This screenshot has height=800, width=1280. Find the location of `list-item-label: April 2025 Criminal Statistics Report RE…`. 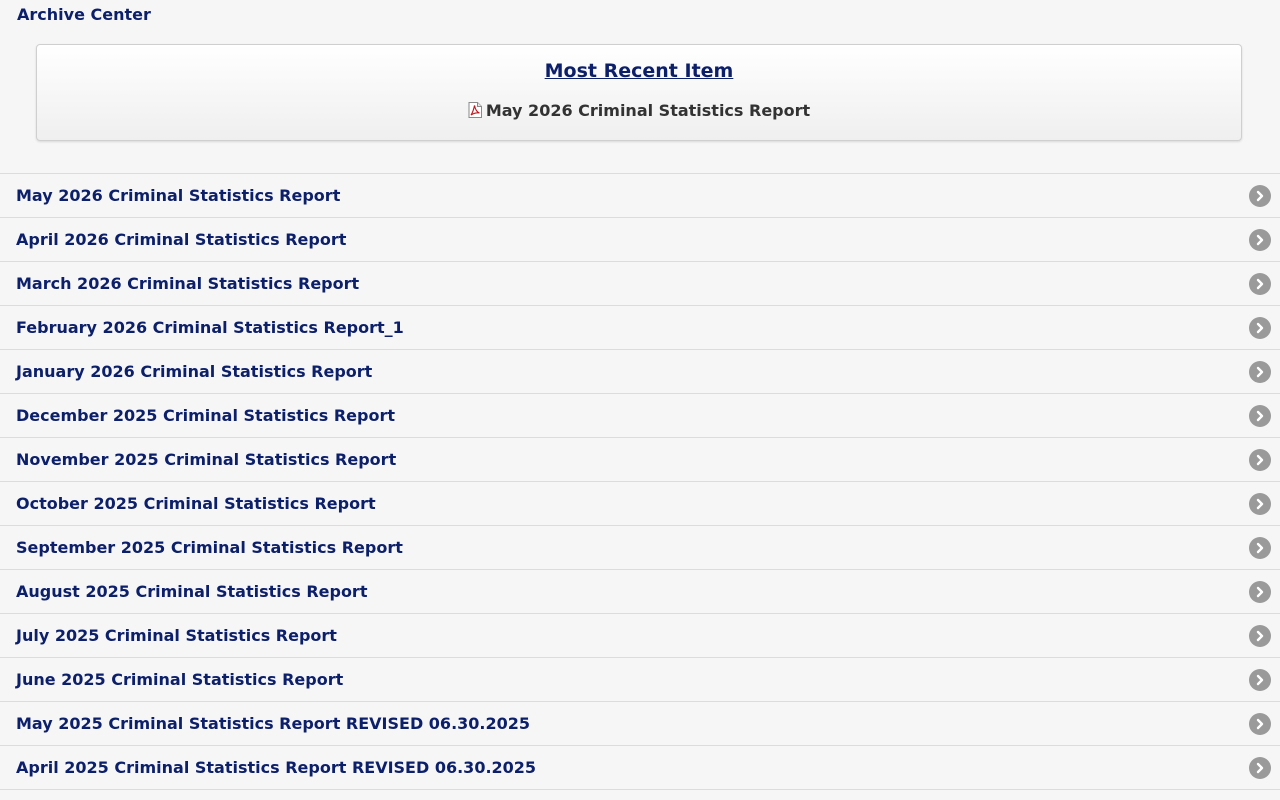

list-item-label: April 2025 Criminal Statistics Report RE… is located at coordinates (276, 767).